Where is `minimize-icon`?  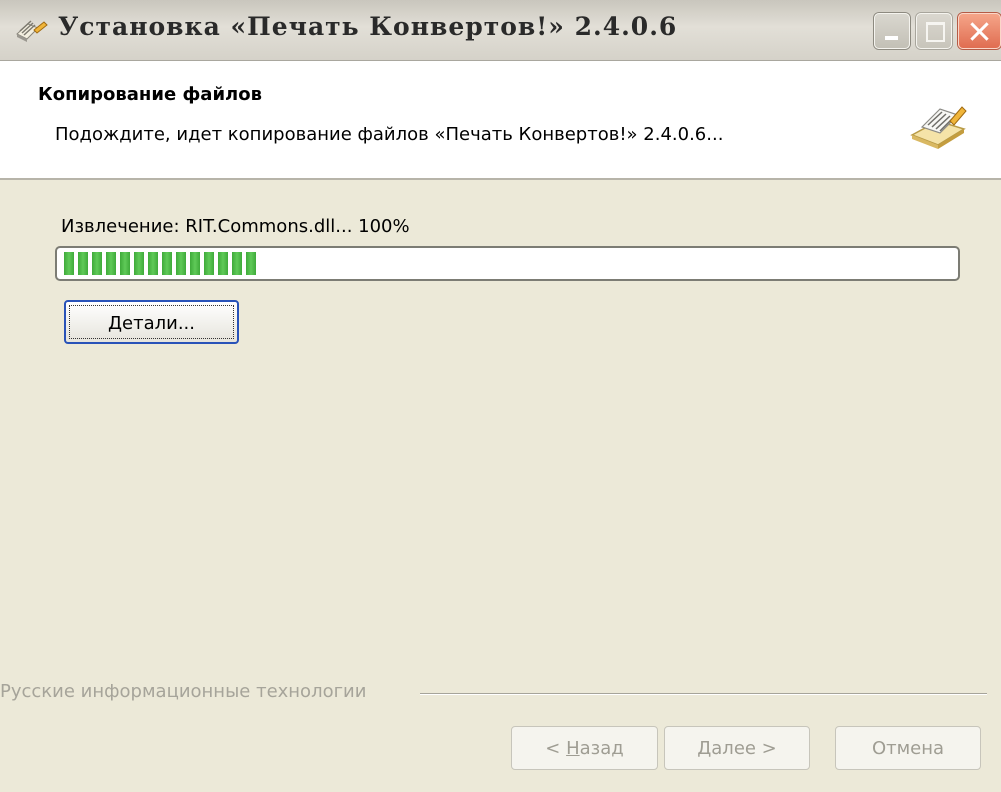
minimize-icon is located at coordinates (892, 31).